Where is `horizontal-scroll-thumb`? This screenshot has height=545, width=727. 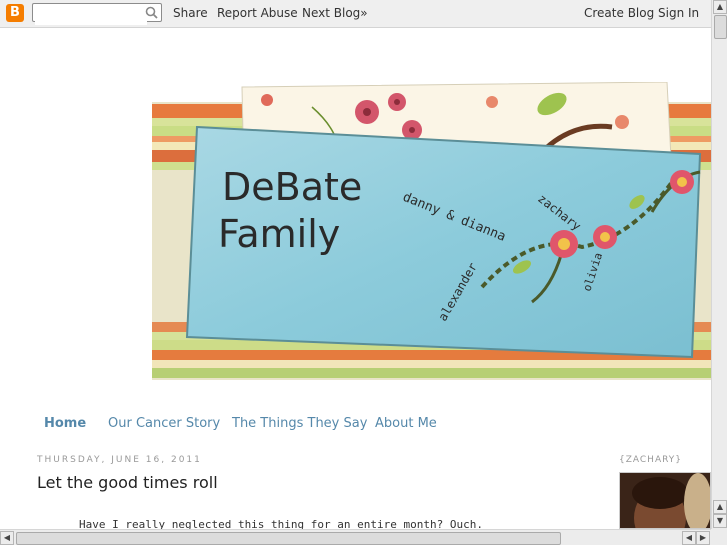
horizontal-scroll-thumb is located at coordinates (288, 538).